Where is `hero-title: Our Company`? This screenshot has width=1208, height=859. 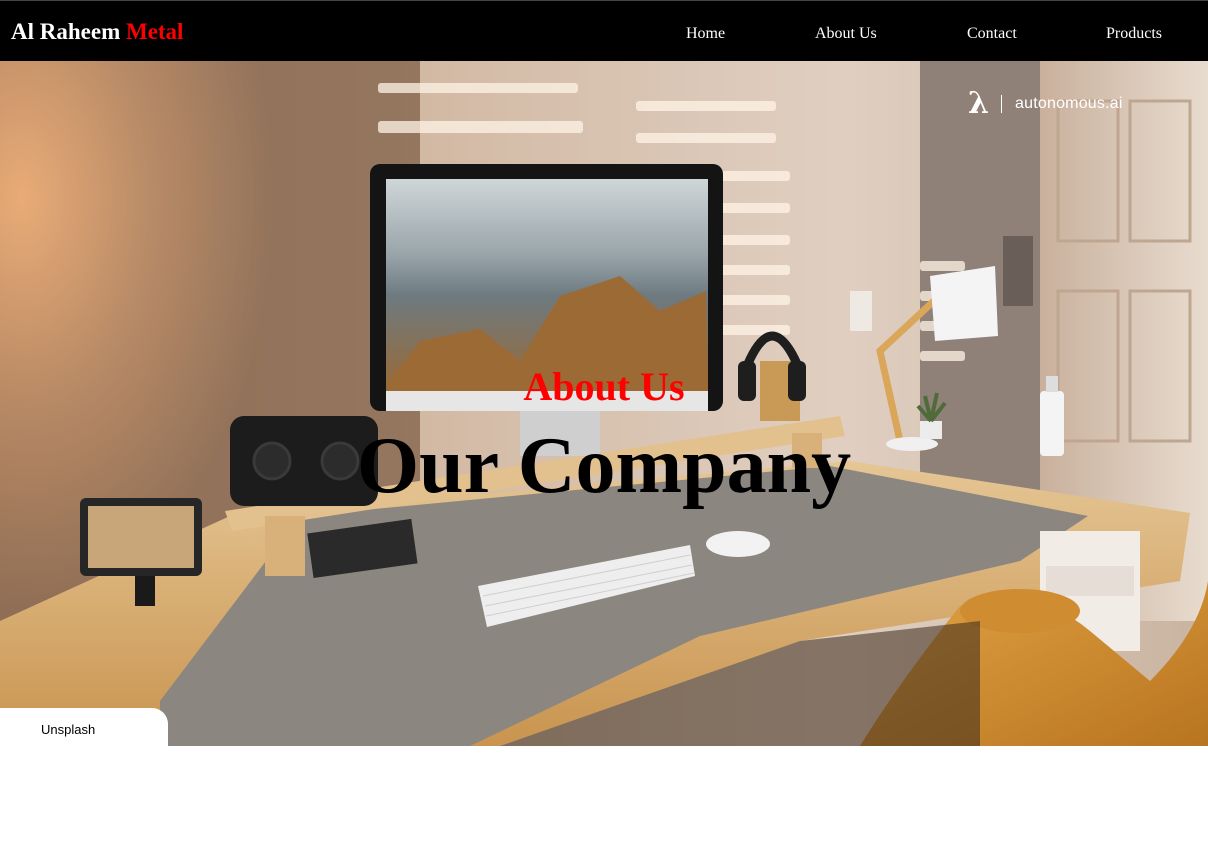 hero-title: Our Company is located at coordinates (604, 466).